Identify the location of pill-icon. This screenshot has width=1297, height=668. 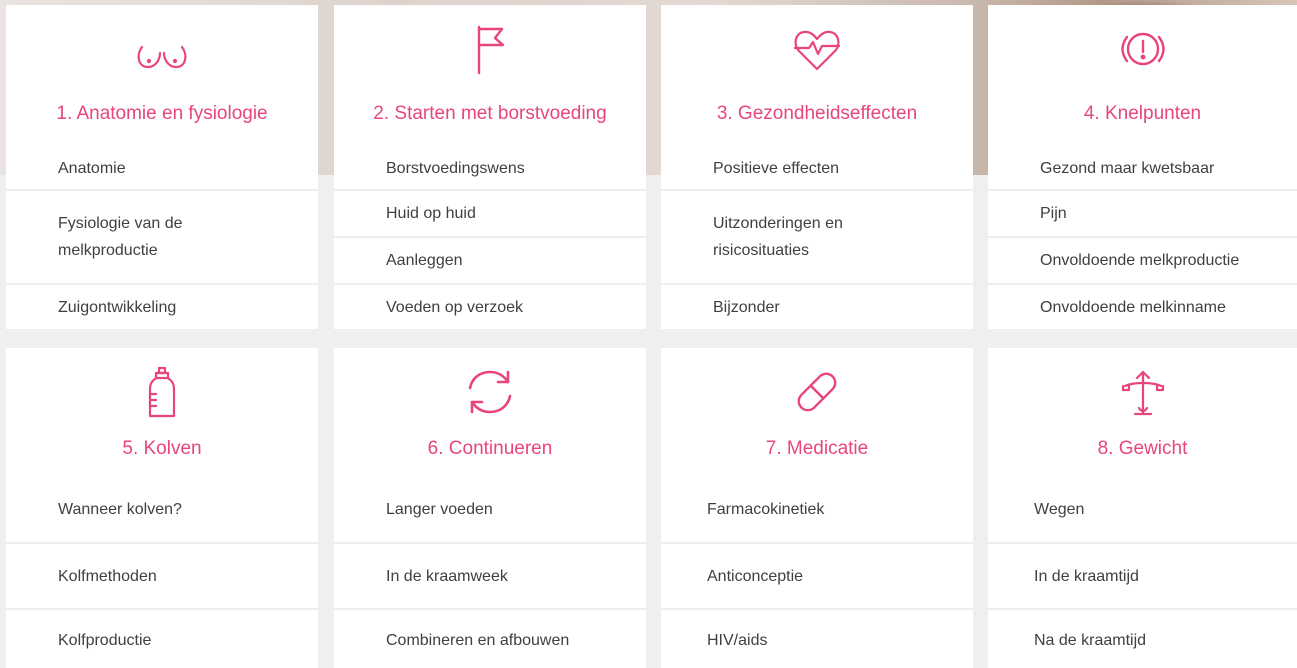
(817, 392).